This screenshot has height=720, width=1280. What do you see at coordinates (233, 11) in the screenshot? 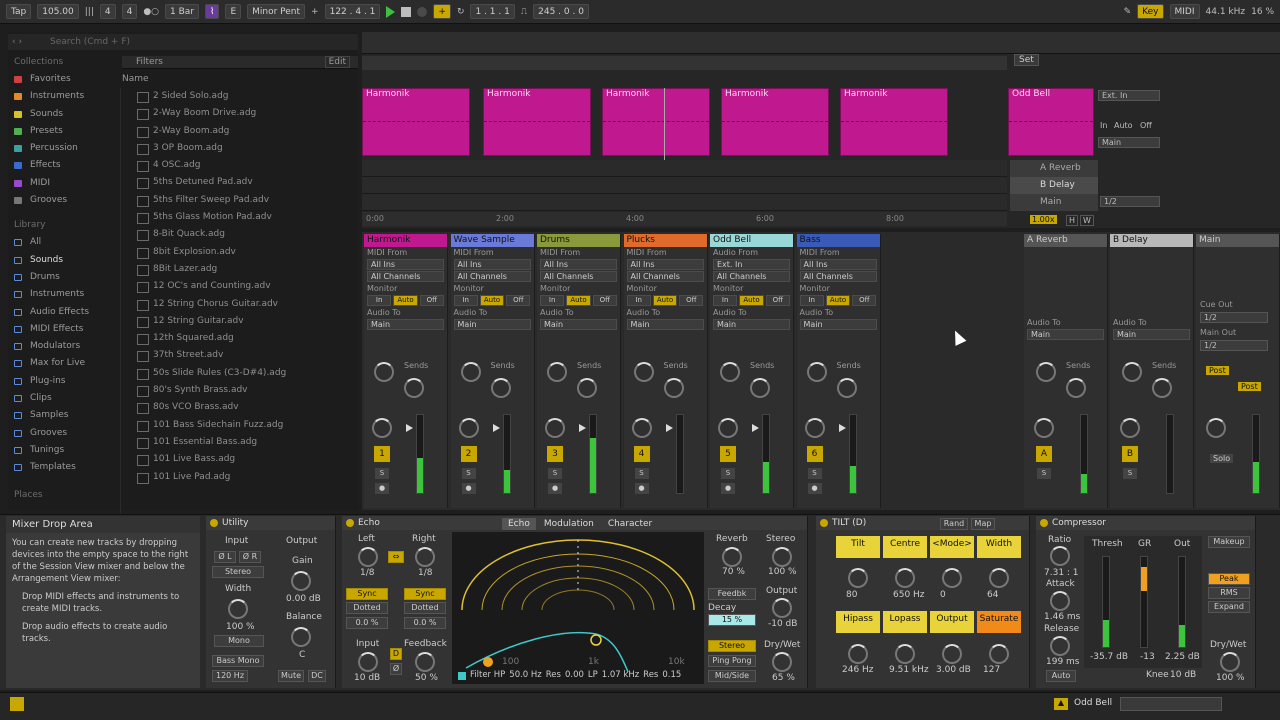
I see `key-select: E` at bounding box center [233, 11].